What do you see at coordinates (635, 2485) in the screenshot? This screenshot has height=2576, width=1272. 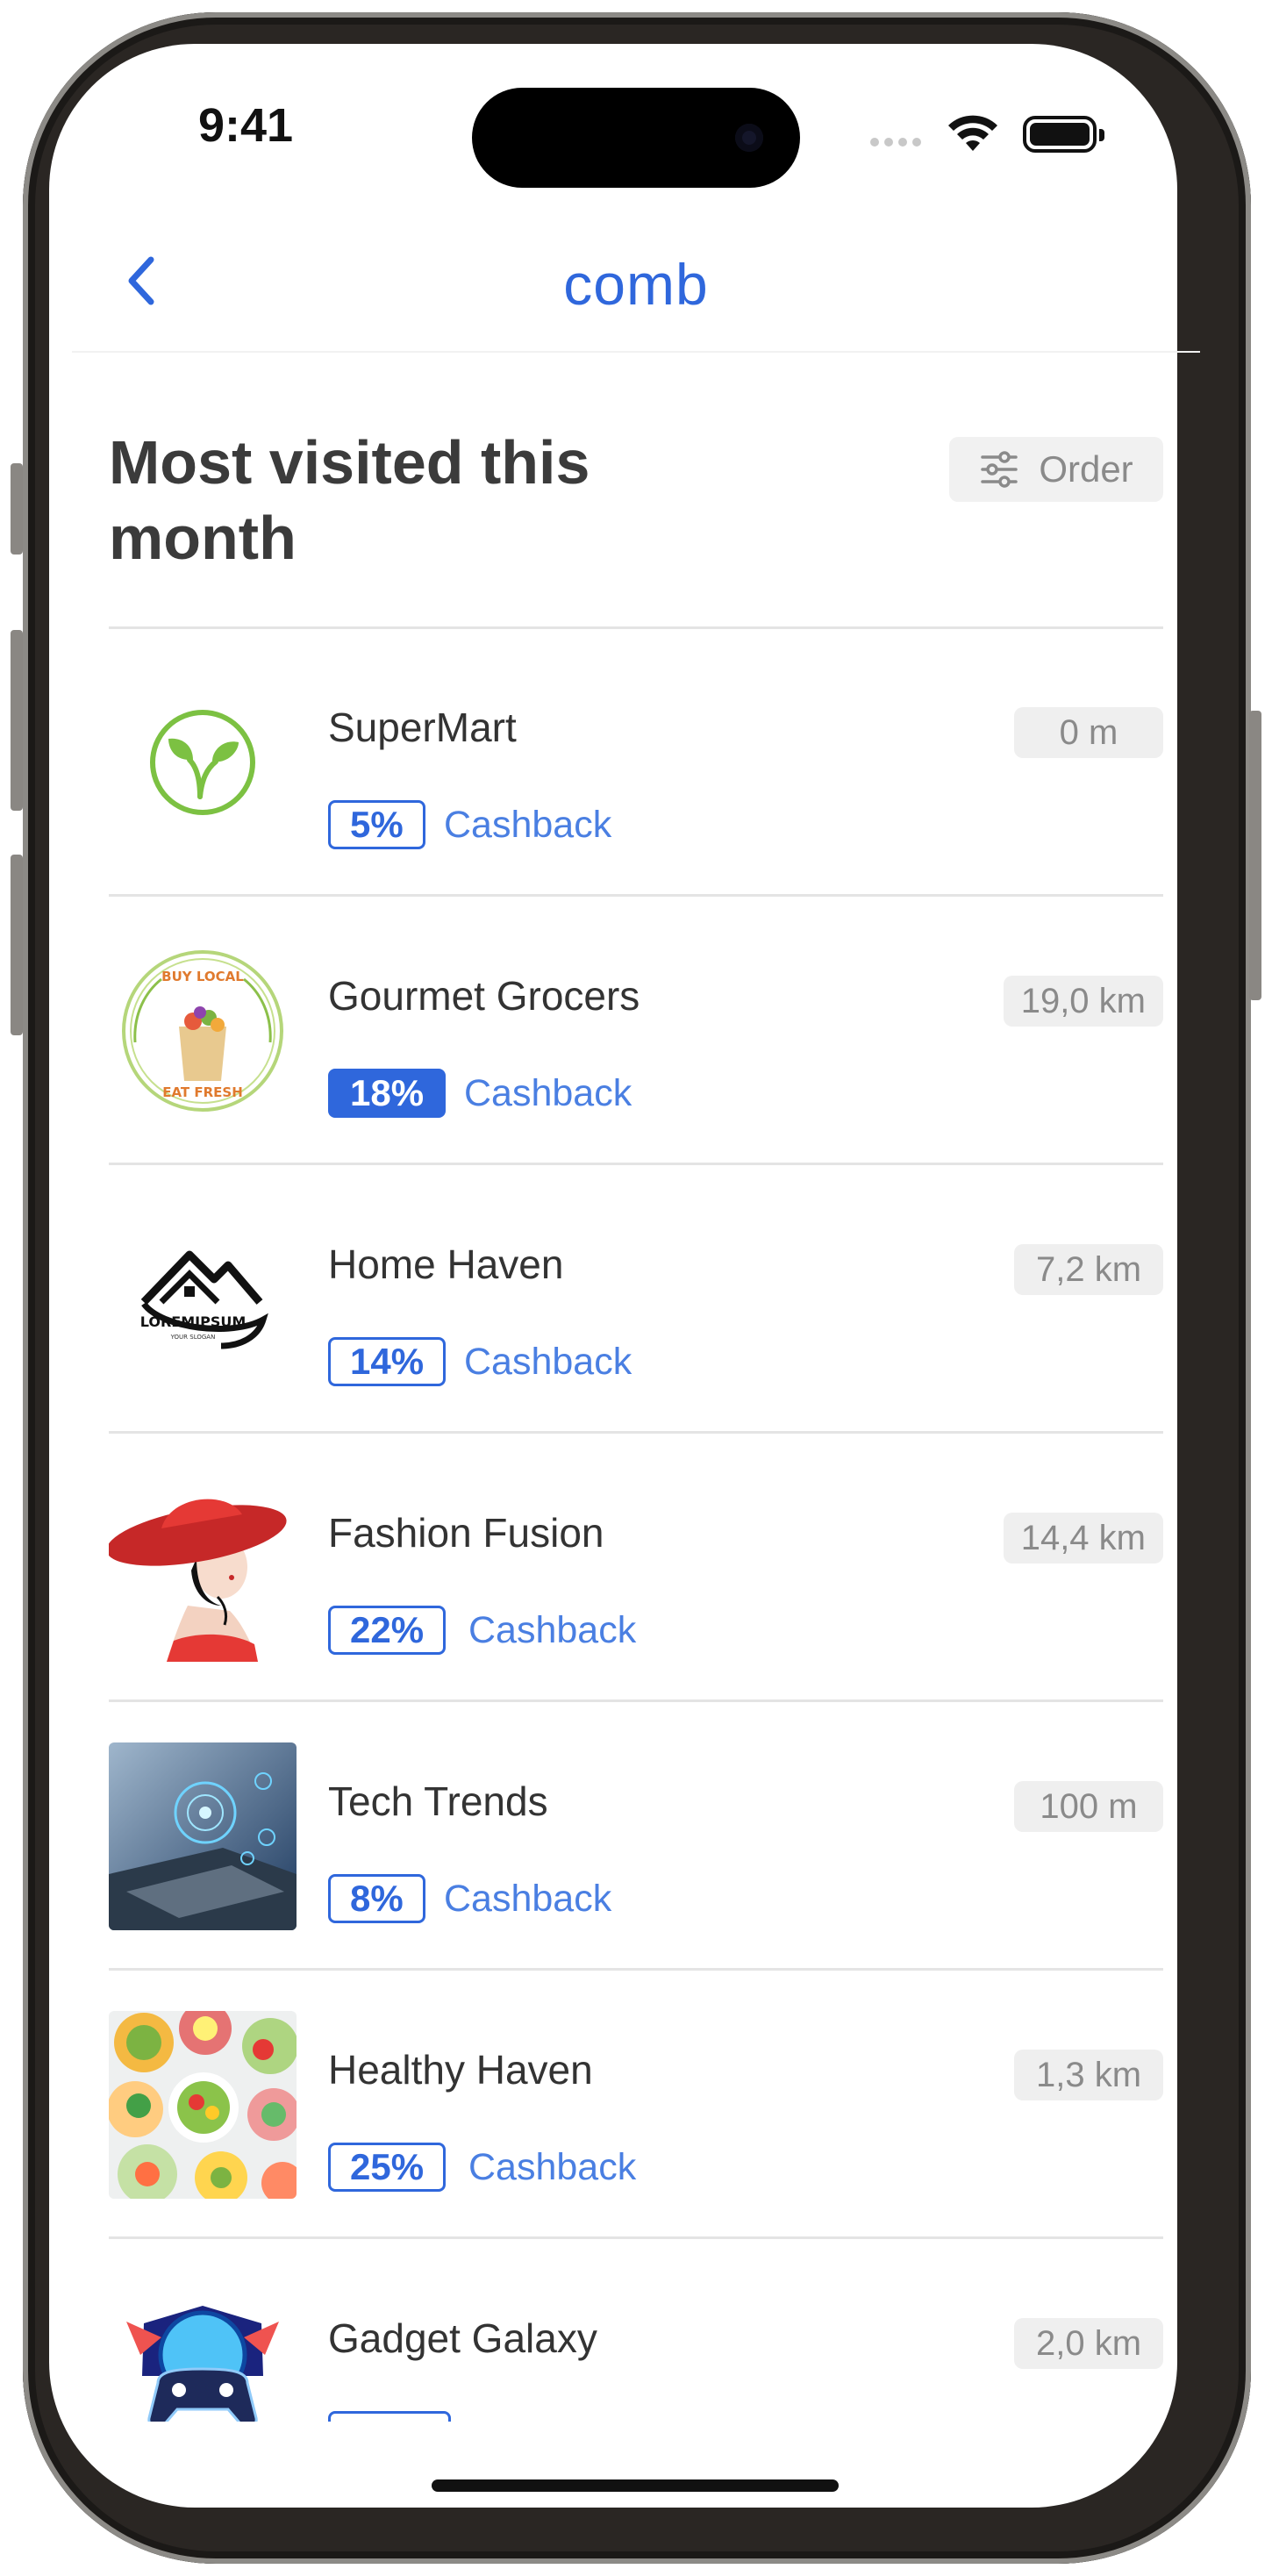 I see `home-indicator` at bounding box center [635, 2485].